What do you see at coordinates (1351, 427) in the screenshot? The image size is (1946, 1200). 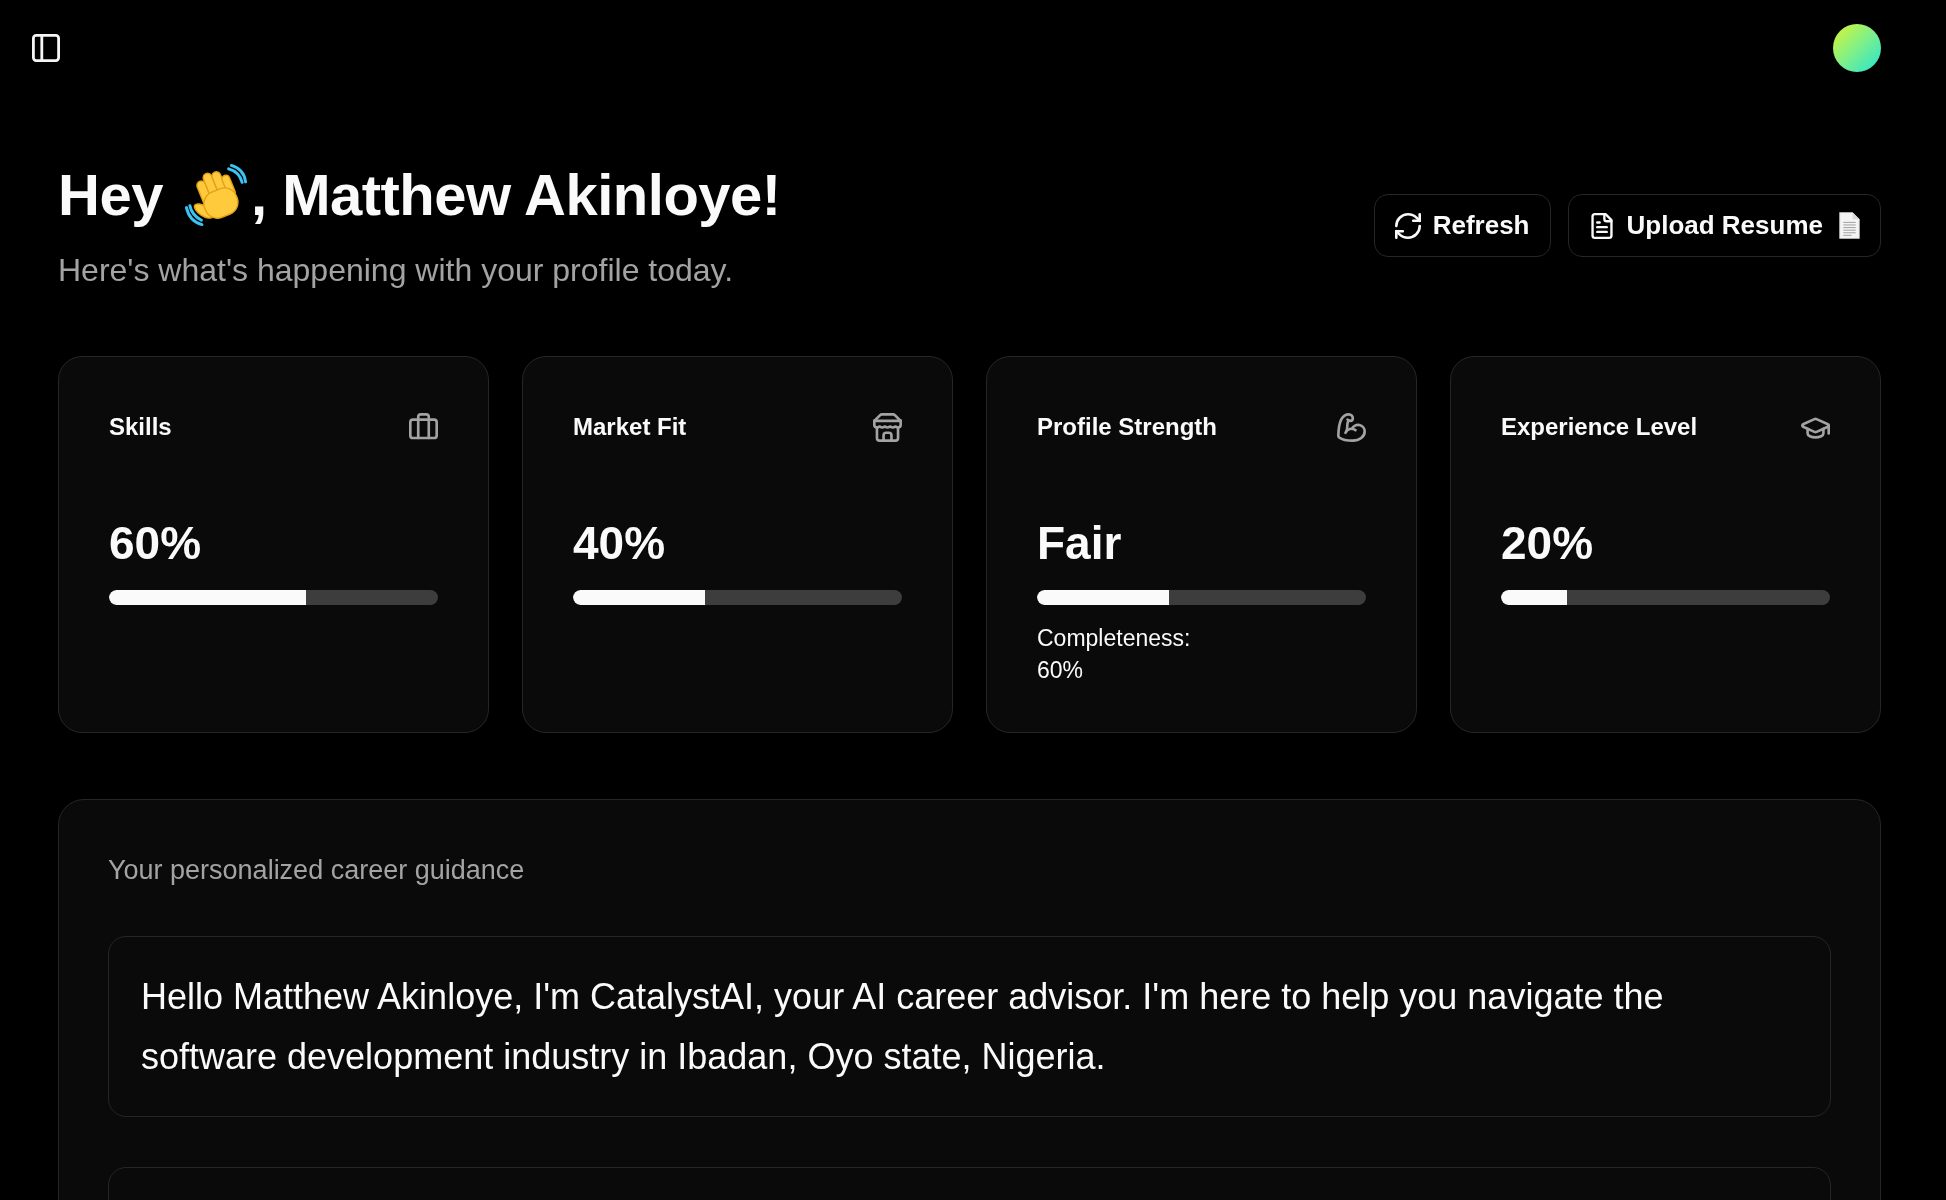 I see `flexed-arm-icon` at bounding box center [1351, 427].